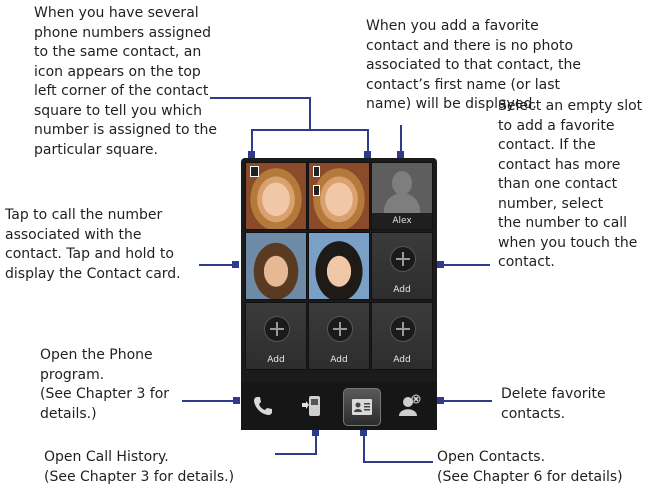 This screenshot has height=488, width=660. What do you see at coordinates (339, 406) in the screenshot?
I see `bottom-toolbar` at bounding box center [339, 406].